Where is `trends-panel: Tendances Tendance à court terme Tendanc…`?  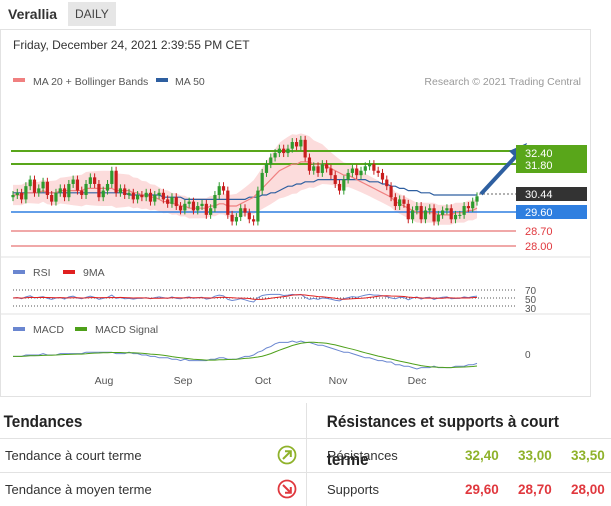
trends-panel: Tendances Tendance à court terme Tendanc… is located at coordinates (153, 454).